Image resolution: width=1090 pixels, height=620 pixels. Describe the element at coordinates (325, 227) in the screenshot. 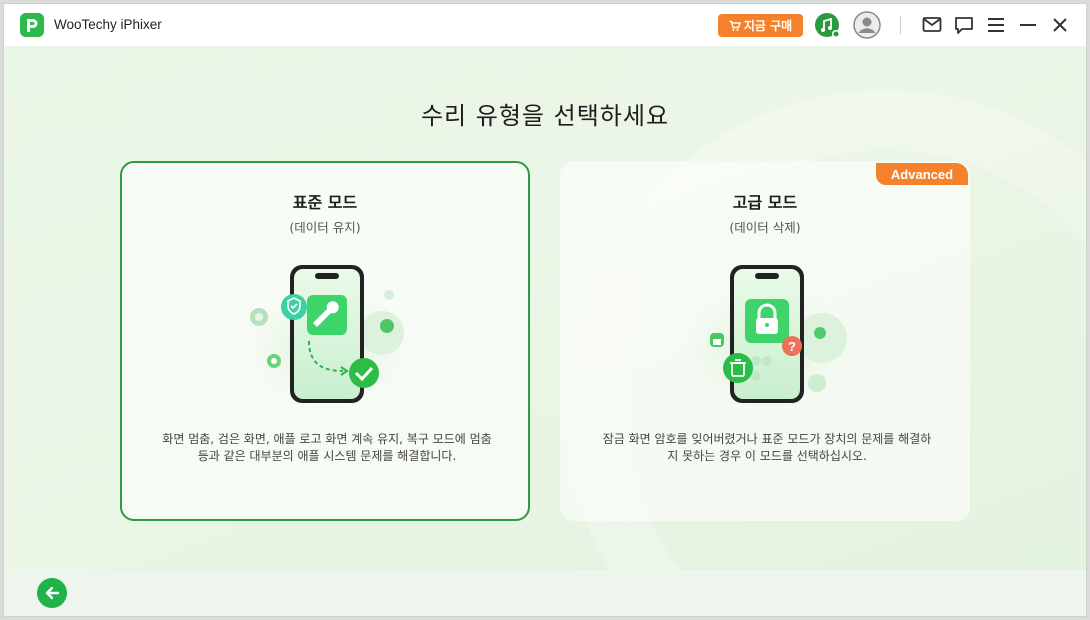

I see `card-subtitle: (데이터 유지)` at that location.